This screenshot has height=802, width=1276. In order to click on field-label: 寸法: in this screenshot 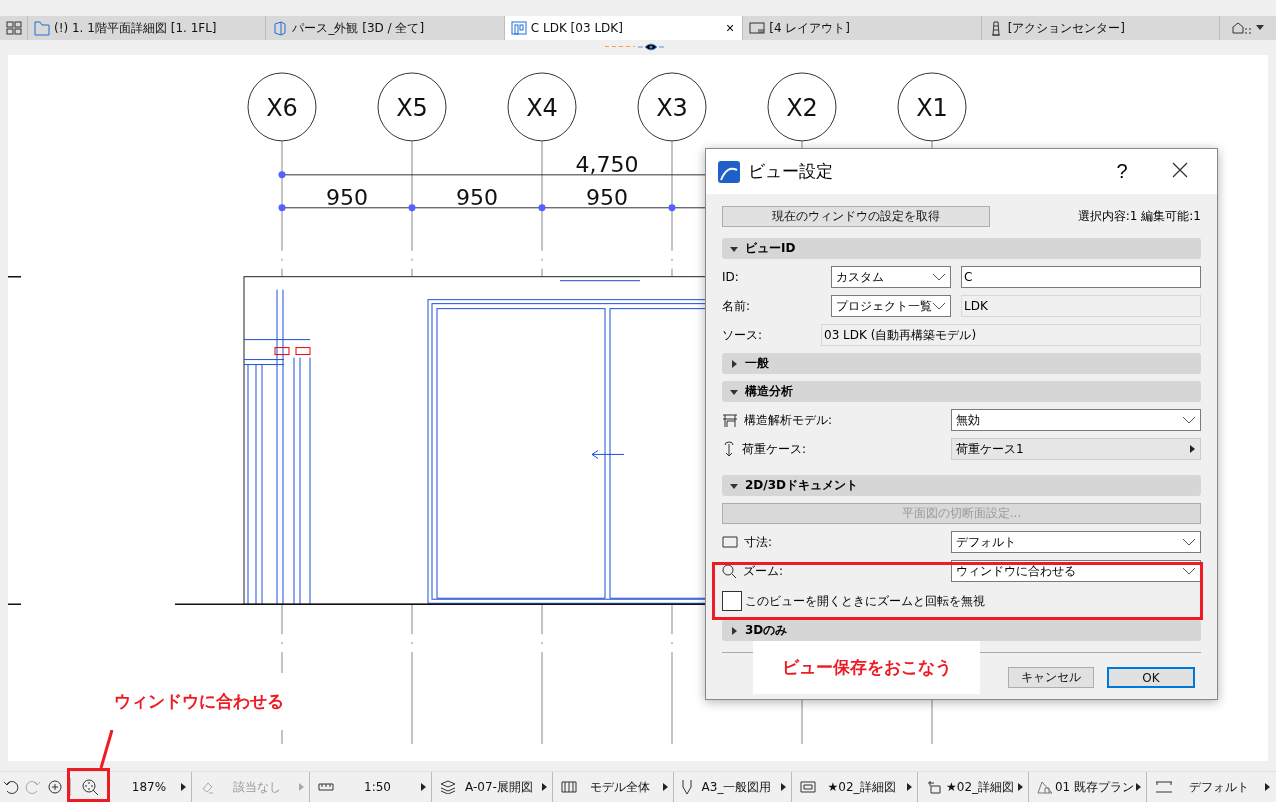, I will do `click(758, 542)`.